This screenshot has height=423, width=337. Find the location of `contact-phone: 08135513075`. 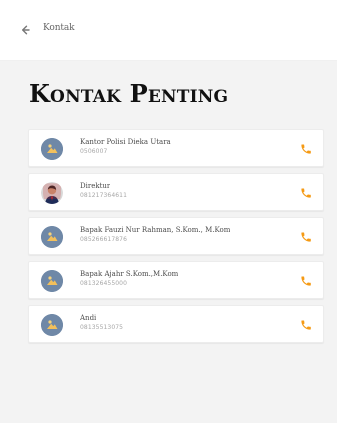

contact-phone: 08135513075 is located at coordinates (102, 327).